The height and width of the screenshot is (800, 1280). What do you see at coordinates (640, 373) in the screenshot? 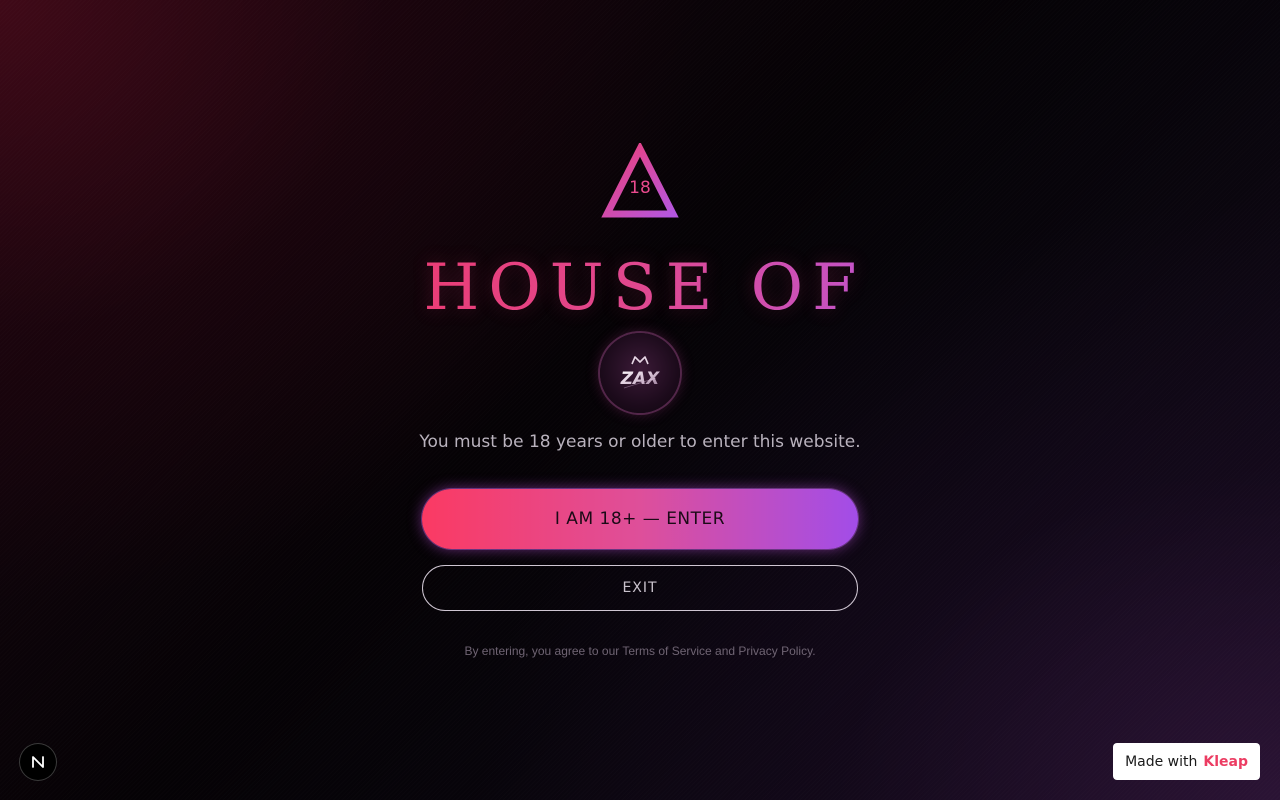
I see `zax-logo: ZAX` at bounding box center [640, 373].